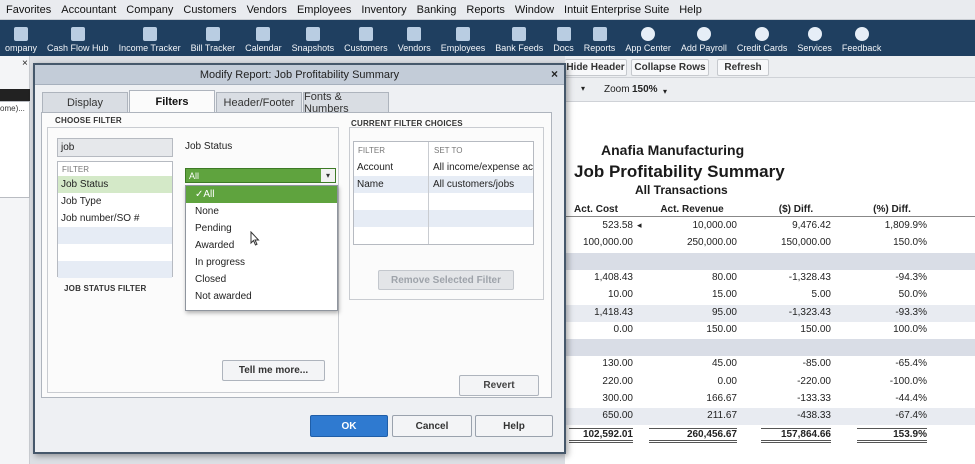 This screenshot has width=975, height=464. What do you see at coordinates (209, 10) in the screenshot?
I see `menu-item-customers: Customers` at bounding box center [209, 10].